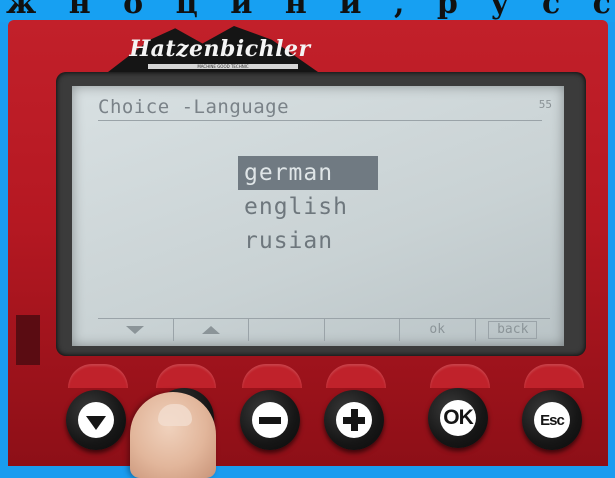 The image size is (615, 478). I want to click on softkey-back-label: back, so click(513, 330).